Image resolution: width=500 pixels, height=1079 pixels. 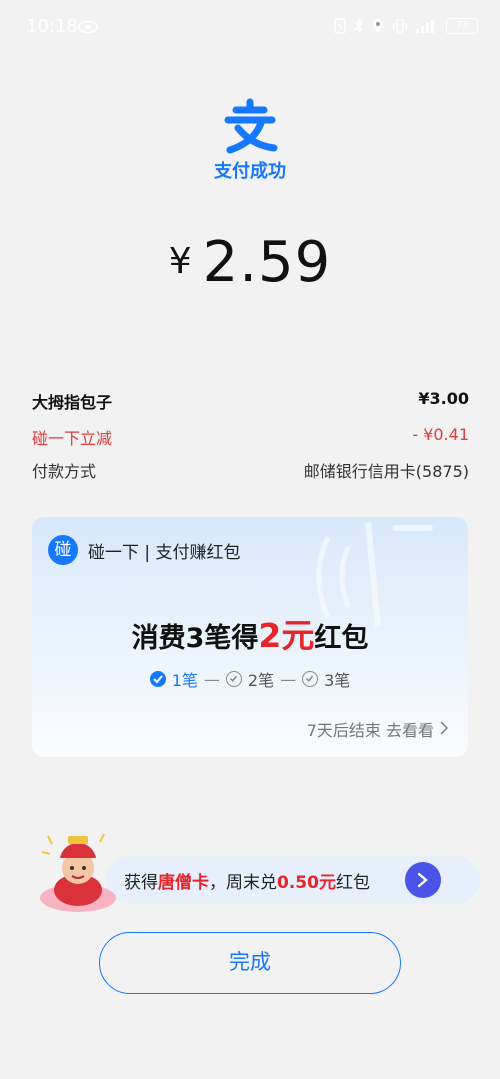 I want to click on promo-headline-suffix: 红包, so click(x=341, y=638).